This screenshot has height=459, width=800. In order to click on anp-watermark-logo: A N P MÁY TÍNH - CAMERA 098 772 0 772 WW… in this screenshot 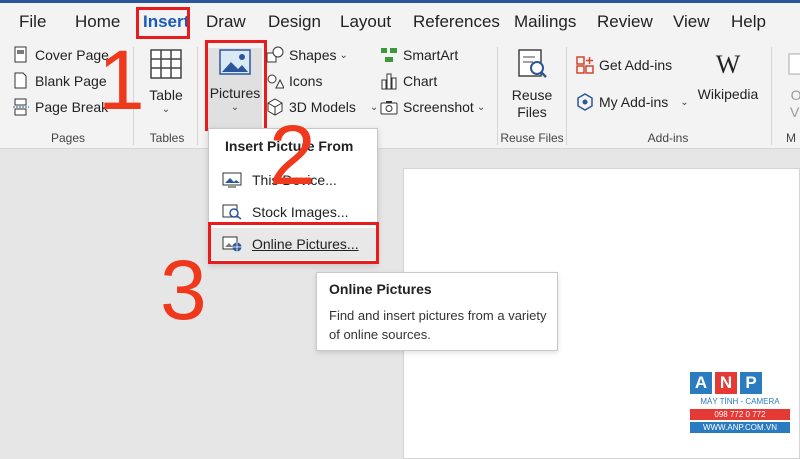, I will do `click(740, 411)`.